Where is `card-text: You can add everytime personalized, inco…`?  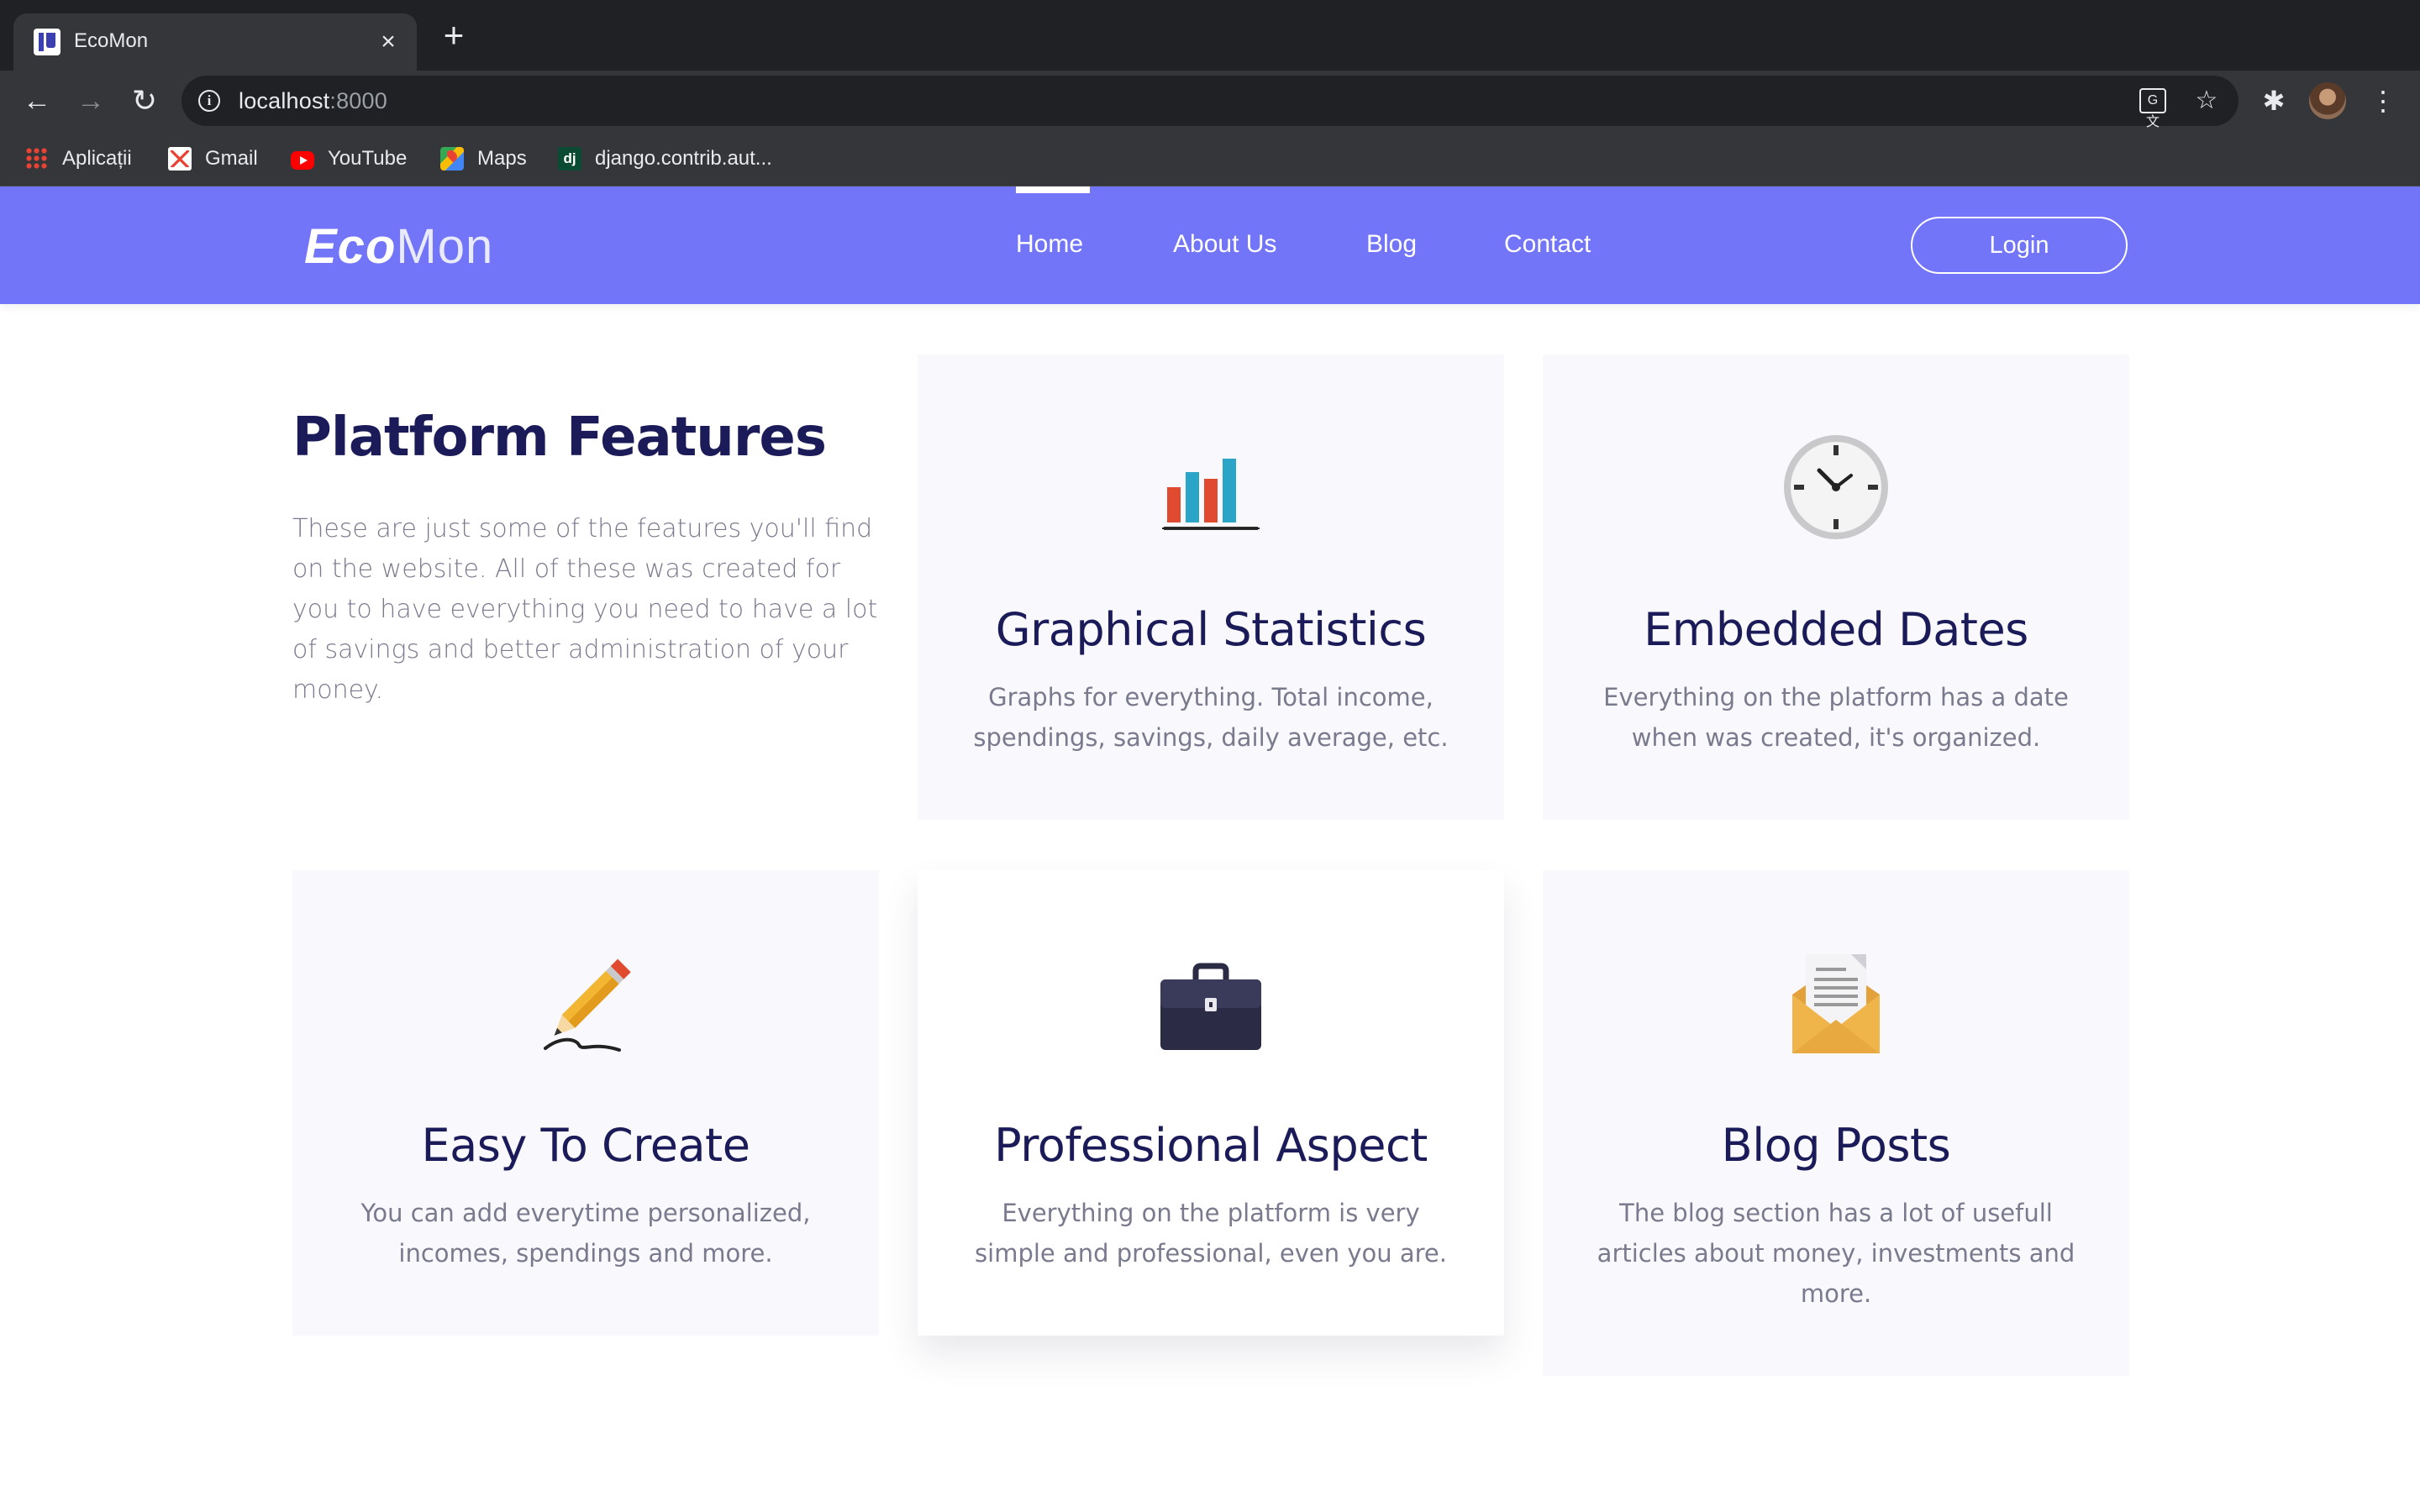 card-text: You can add everytime personalized, inco… is located at coordinates (585, 1233).